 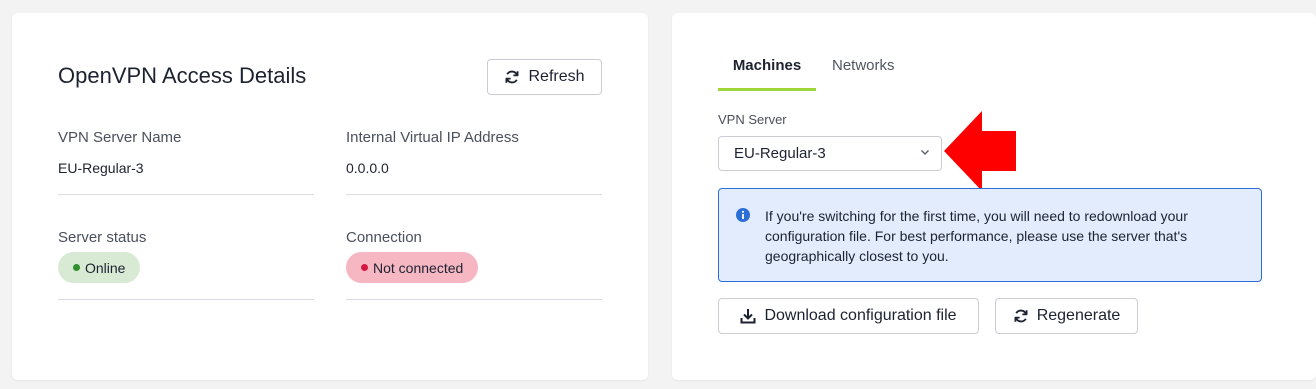 What do you see at coordinates (101, 168) in the screenshot?
I see `server-name-value: EU-Regular-3` at bounding box center [101, 168].